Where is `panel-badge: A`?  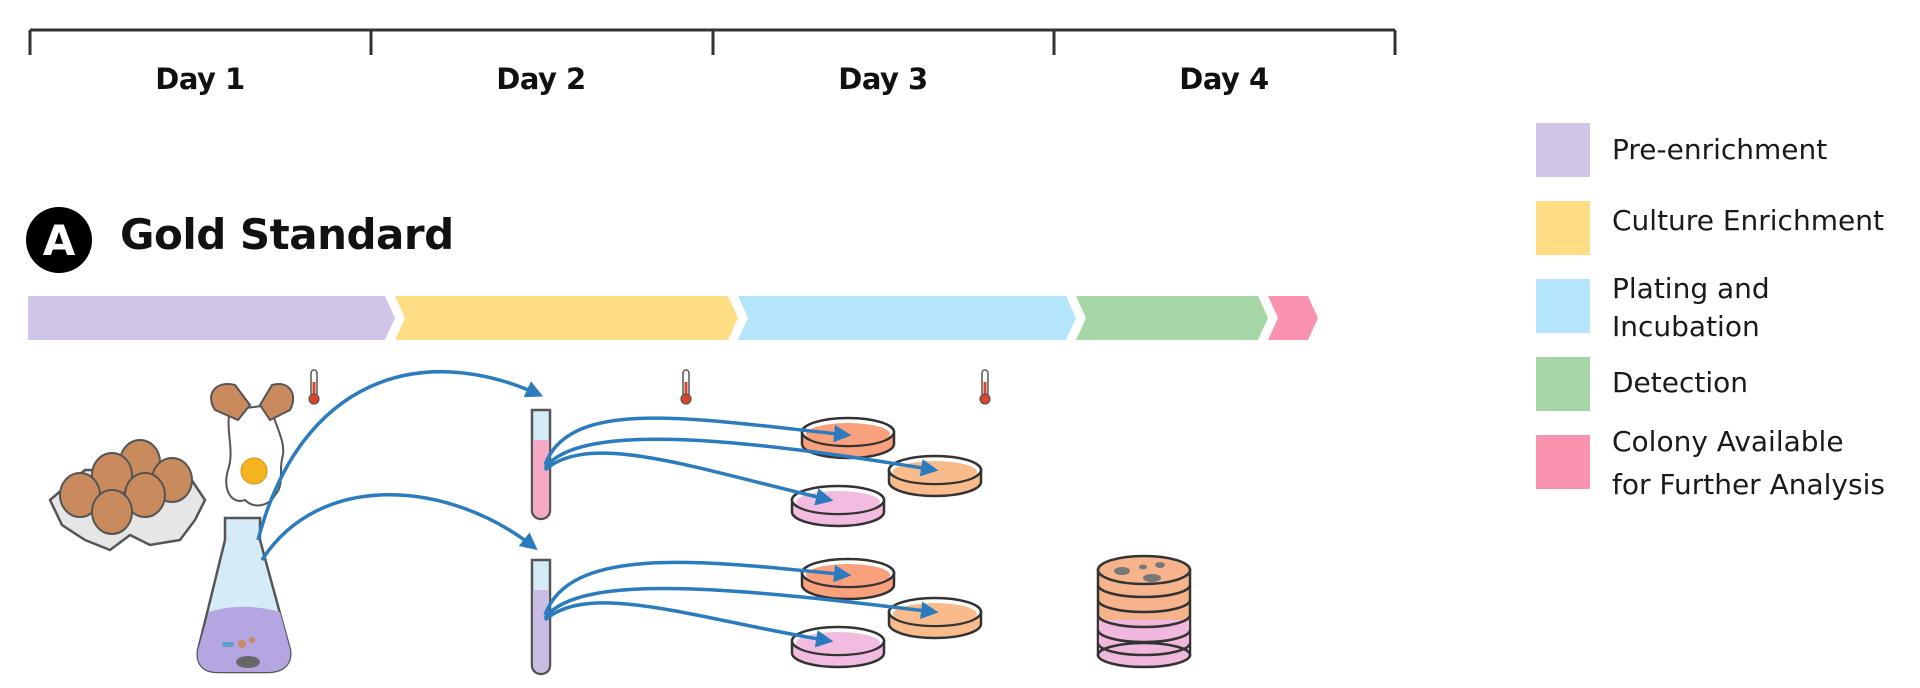 panel-badge: A is located at coordinates (59, 240).